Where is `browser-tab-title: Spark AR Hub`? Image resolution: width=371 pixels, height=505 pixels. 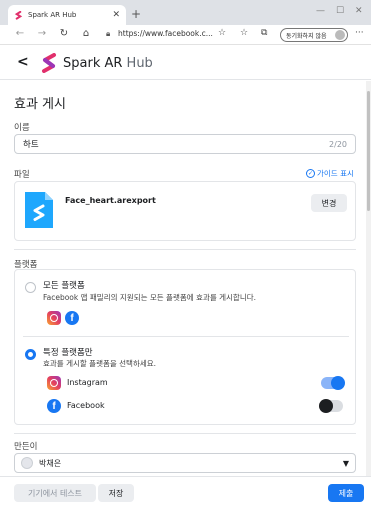
browser-tab-title: Spark AR Hub is located at coordinates (52, 15).